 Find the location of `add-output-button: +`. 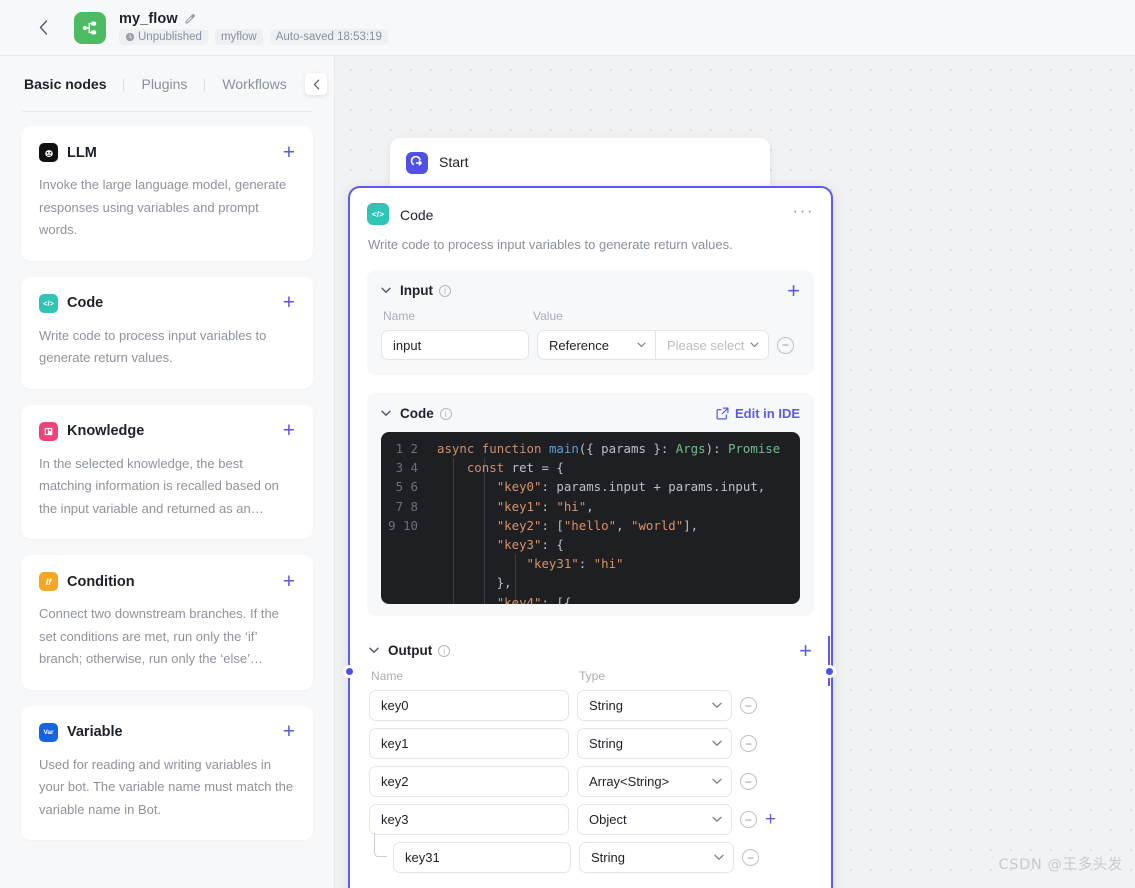

add-output-button: + is located at coordinates (805, 650).